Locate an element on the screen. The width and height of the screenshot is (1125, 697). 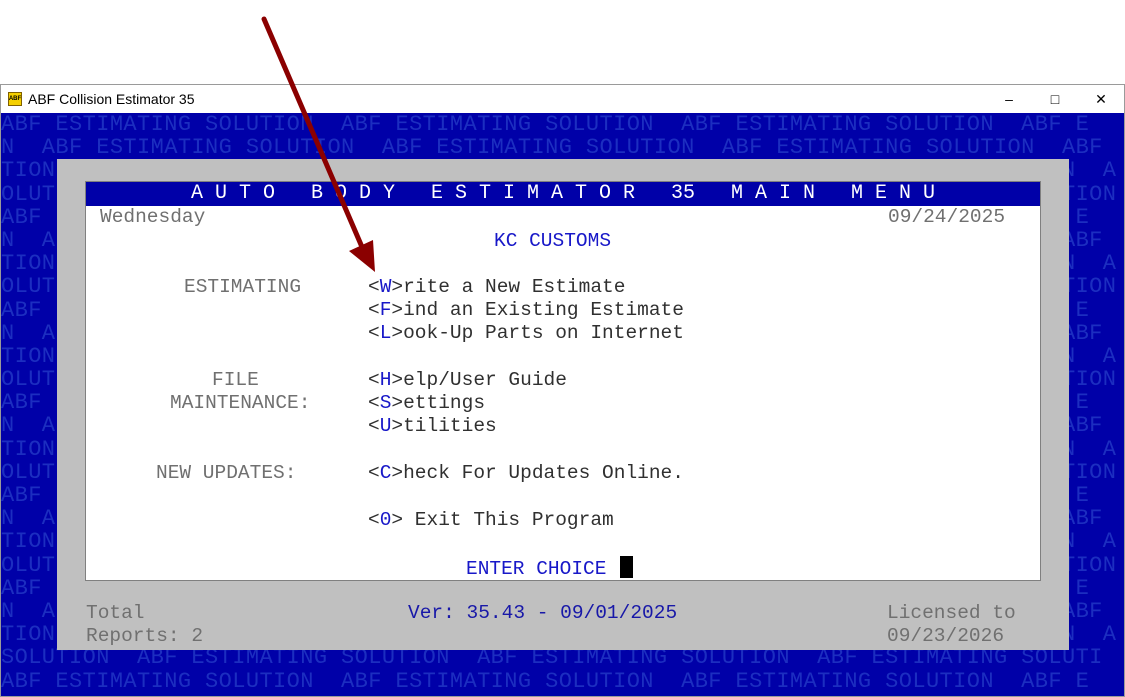
maximize-button: □ is located at coordinates (1055, 99).